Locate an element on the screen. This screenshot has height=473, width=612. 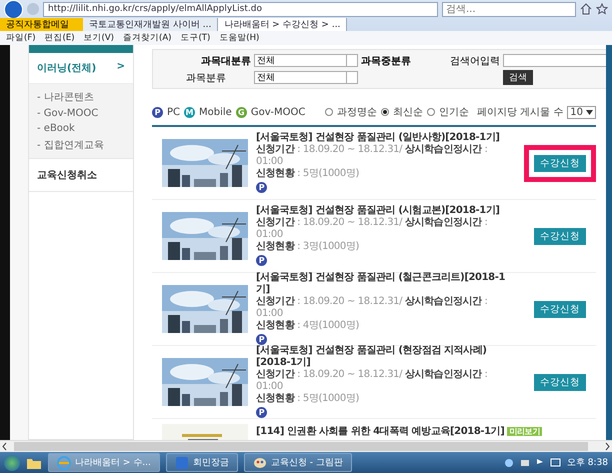
legend-label: PC is located at coordinates (173, 112).